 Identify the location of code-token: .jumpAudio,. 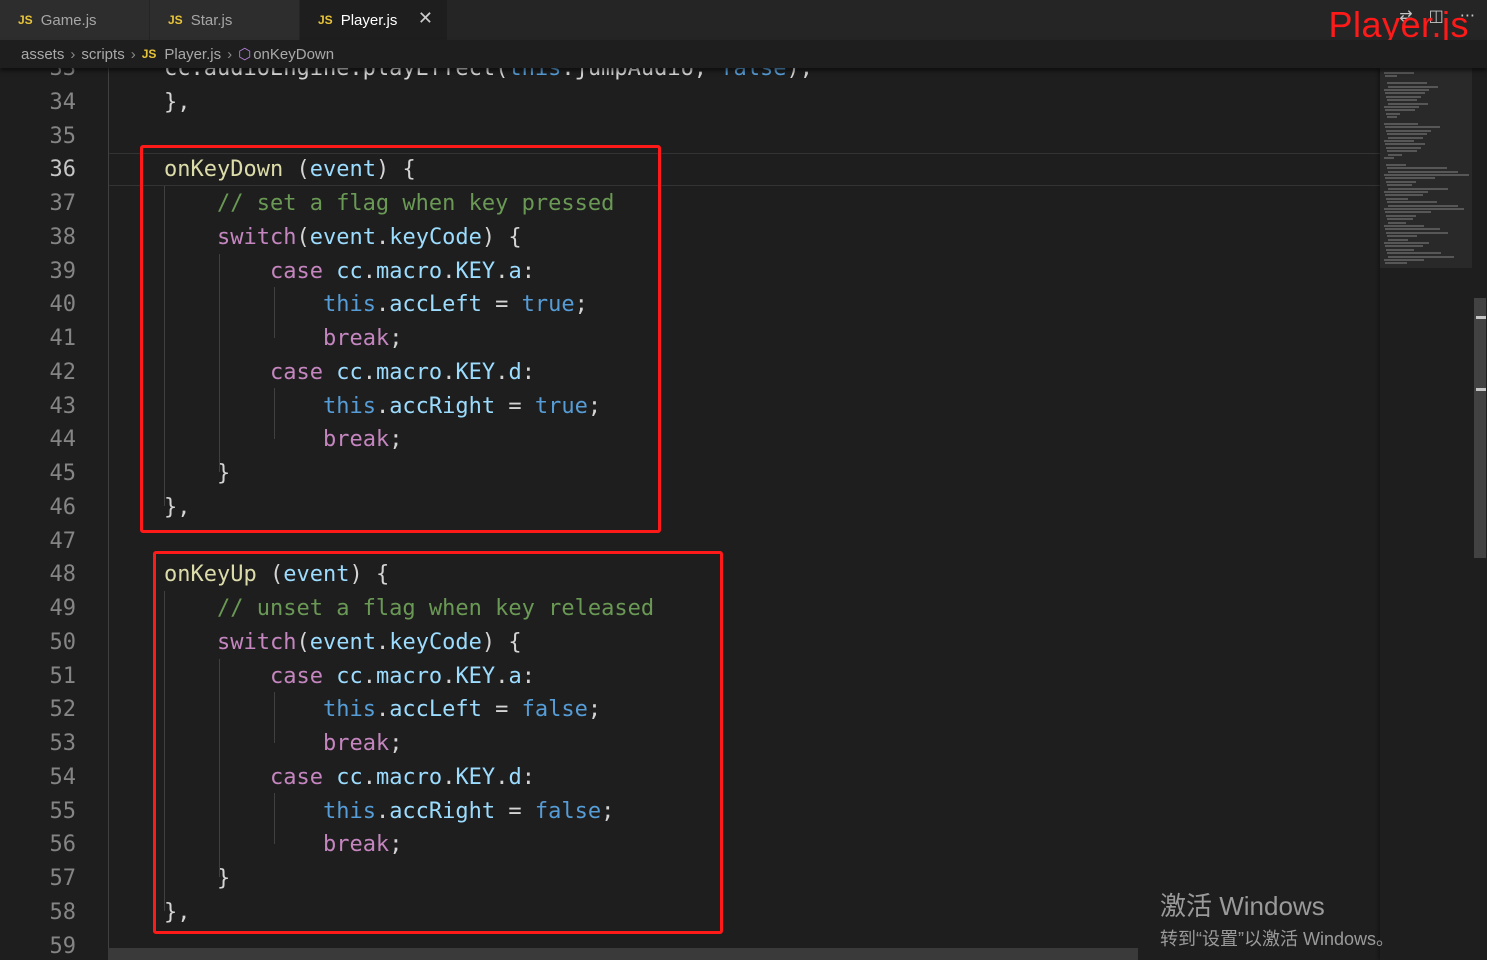
(641, 74).